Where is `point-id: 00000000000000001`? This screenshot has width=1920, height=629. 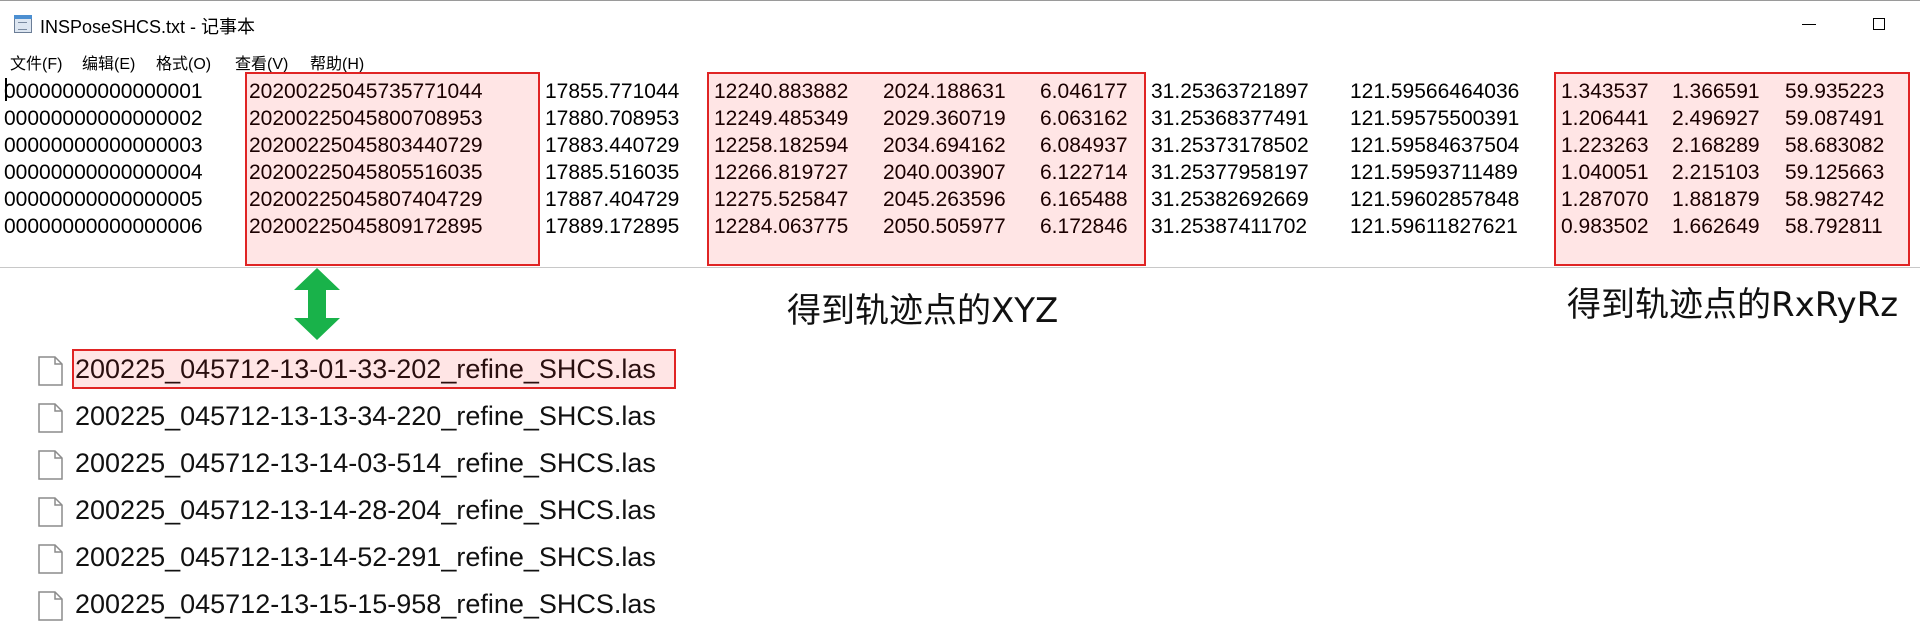
point-id: 00000000000000001 is located at coordinates (103, 91).